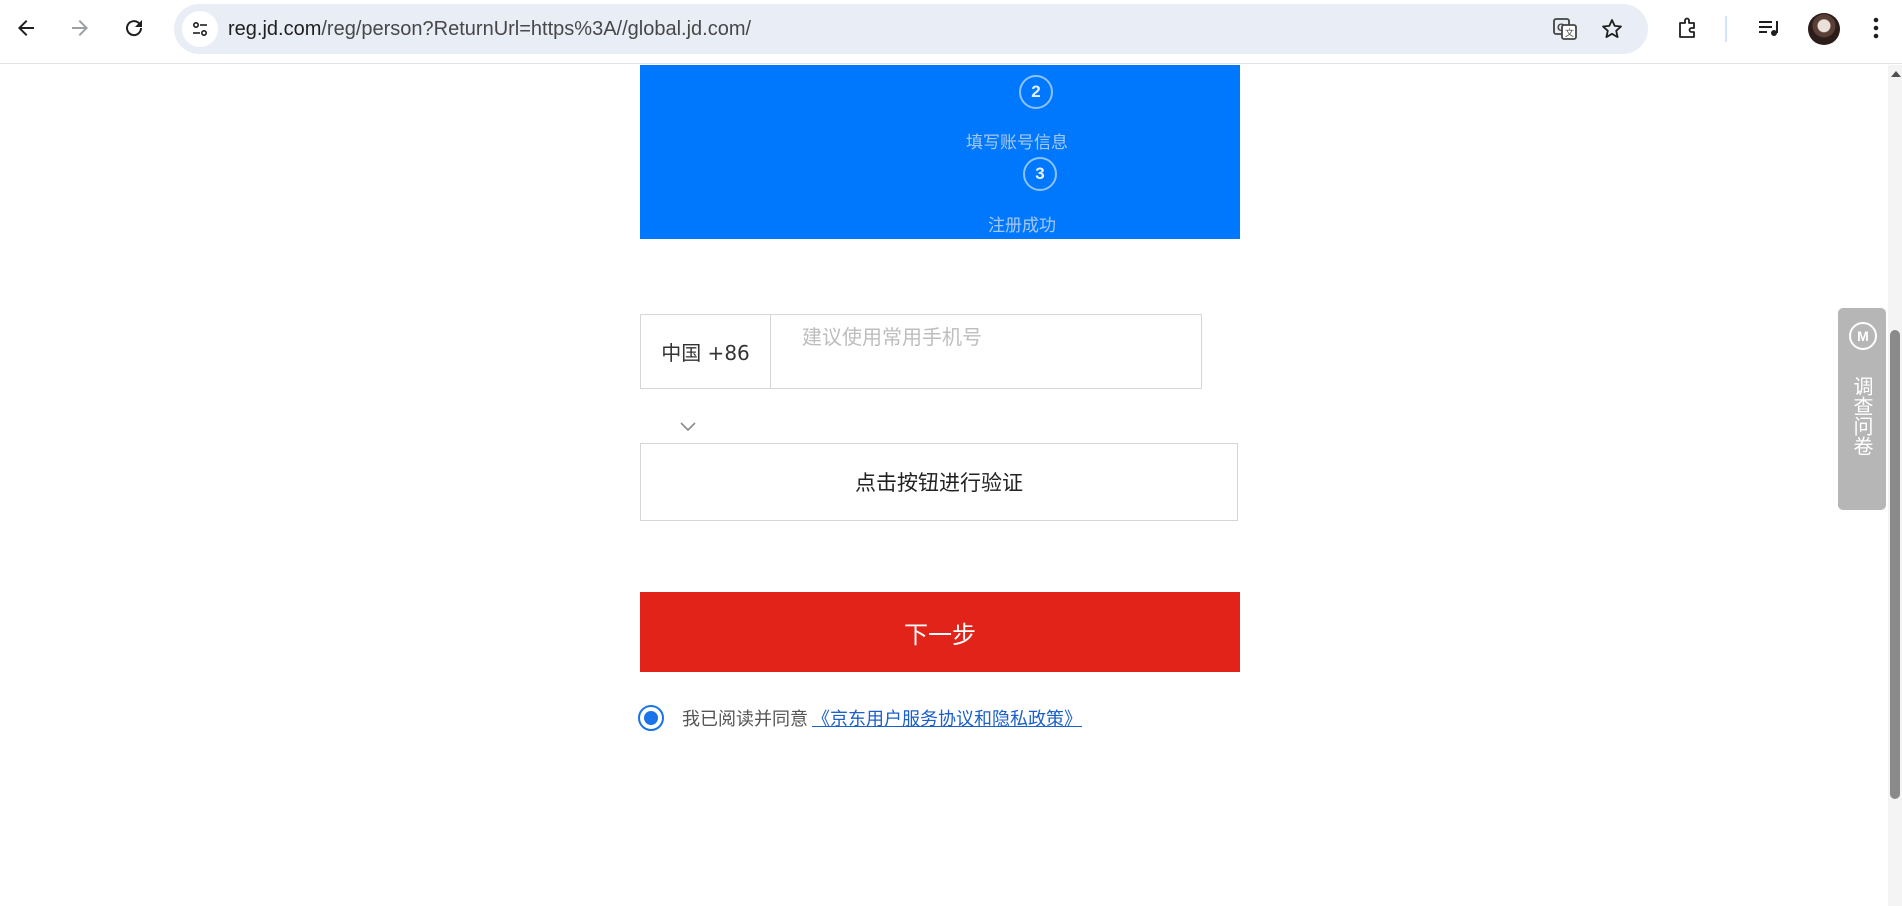 This screenshot has width=1902, height=906. What do you see at coordinates (939, 482) in the screenshot?
I see `verify-button: 点击按钮进行验证` at bounding box center [939, 482].